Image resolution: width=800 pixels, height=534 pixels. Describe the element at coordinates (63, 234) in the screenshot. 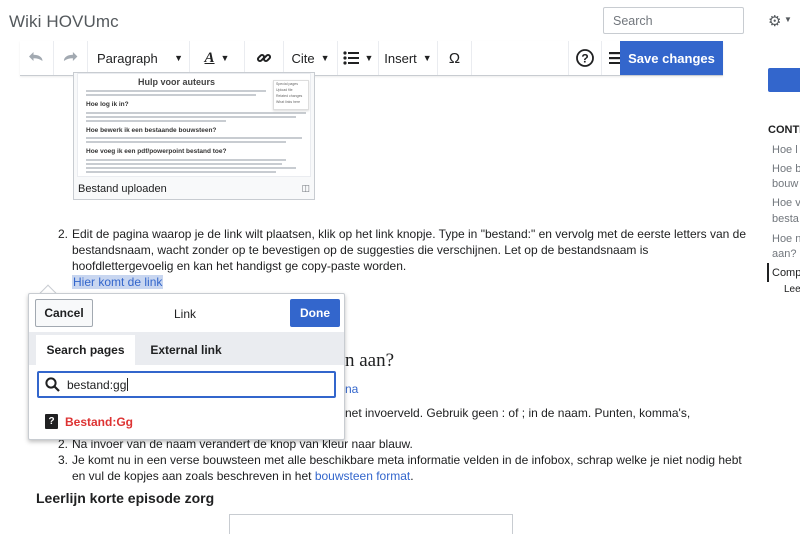

I see `list-number: 2.` at that location.